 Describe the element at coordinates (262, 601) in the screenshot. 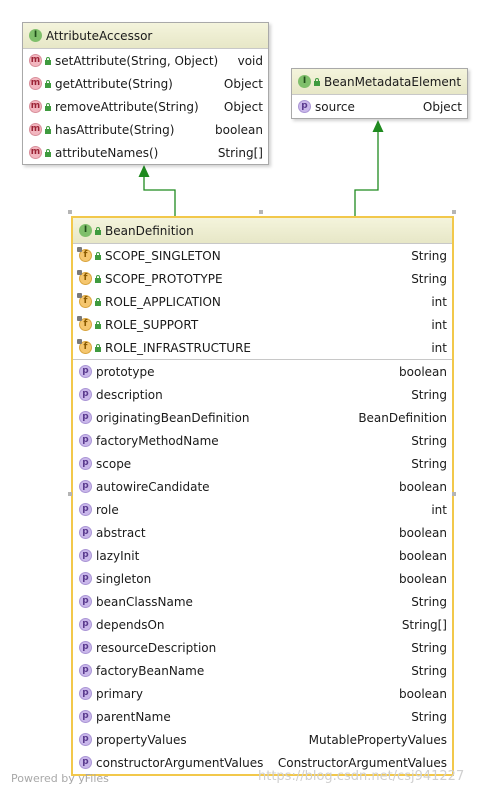

I see `p-row: p beanClassName String` at that location.